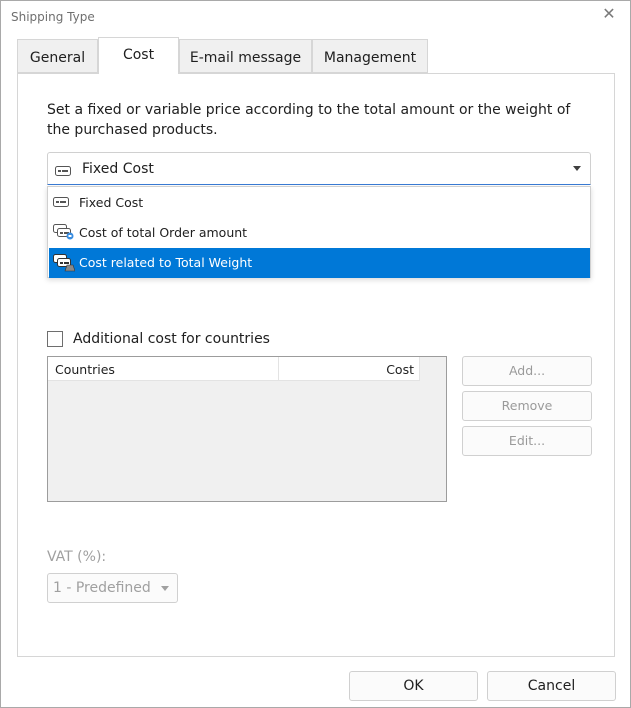 The image size is (631, 708). Describe the element at coordinates (247, 429) in the screenshot. I see `countries-grid: Countries Cost` at that location.